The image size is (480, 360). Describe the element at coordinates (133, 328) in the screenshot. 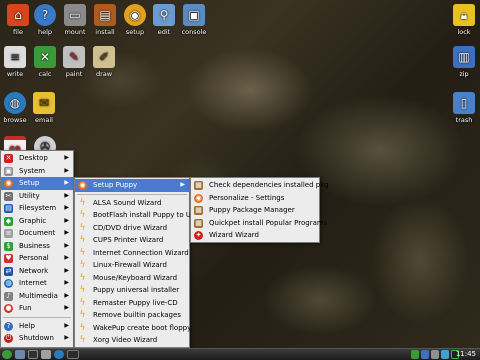

I see `menu-item-wakepup: ϟ WakePup create boot floppy` at that location.